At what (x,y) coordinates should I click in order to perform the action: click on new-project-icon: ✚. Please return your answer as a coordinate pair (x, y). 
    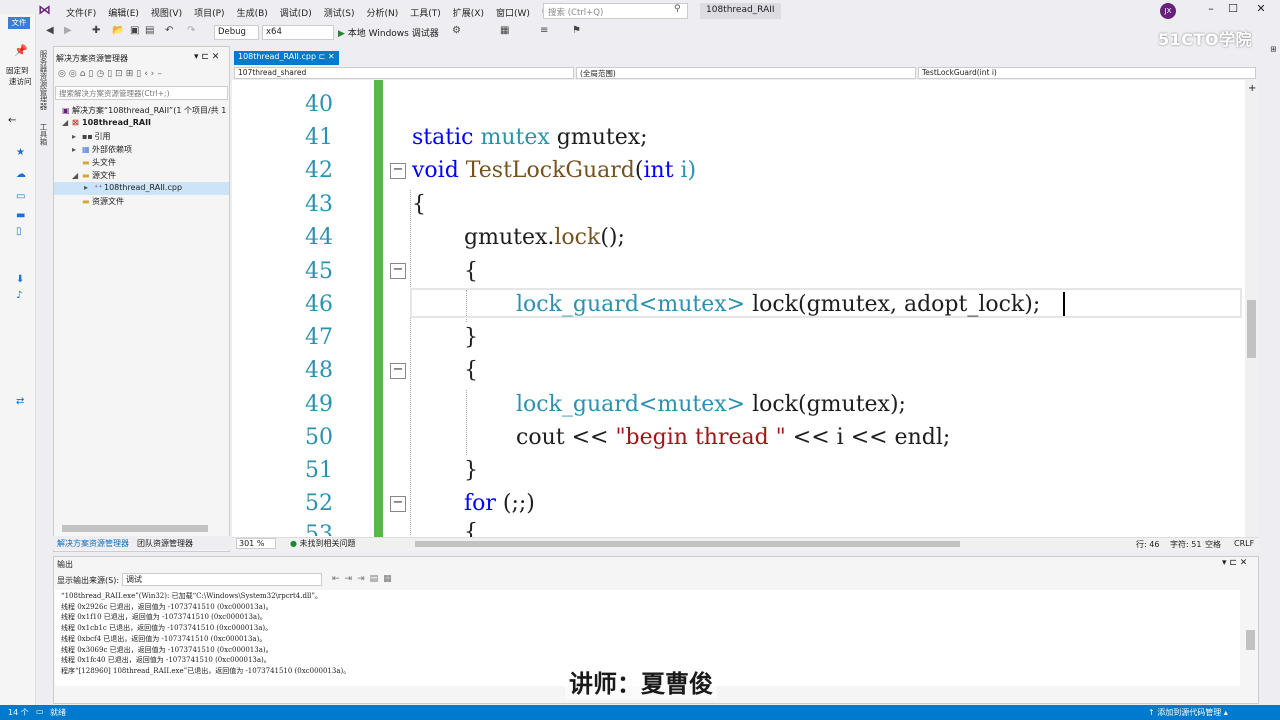
    Looking at the image, I should click on (96, 30).